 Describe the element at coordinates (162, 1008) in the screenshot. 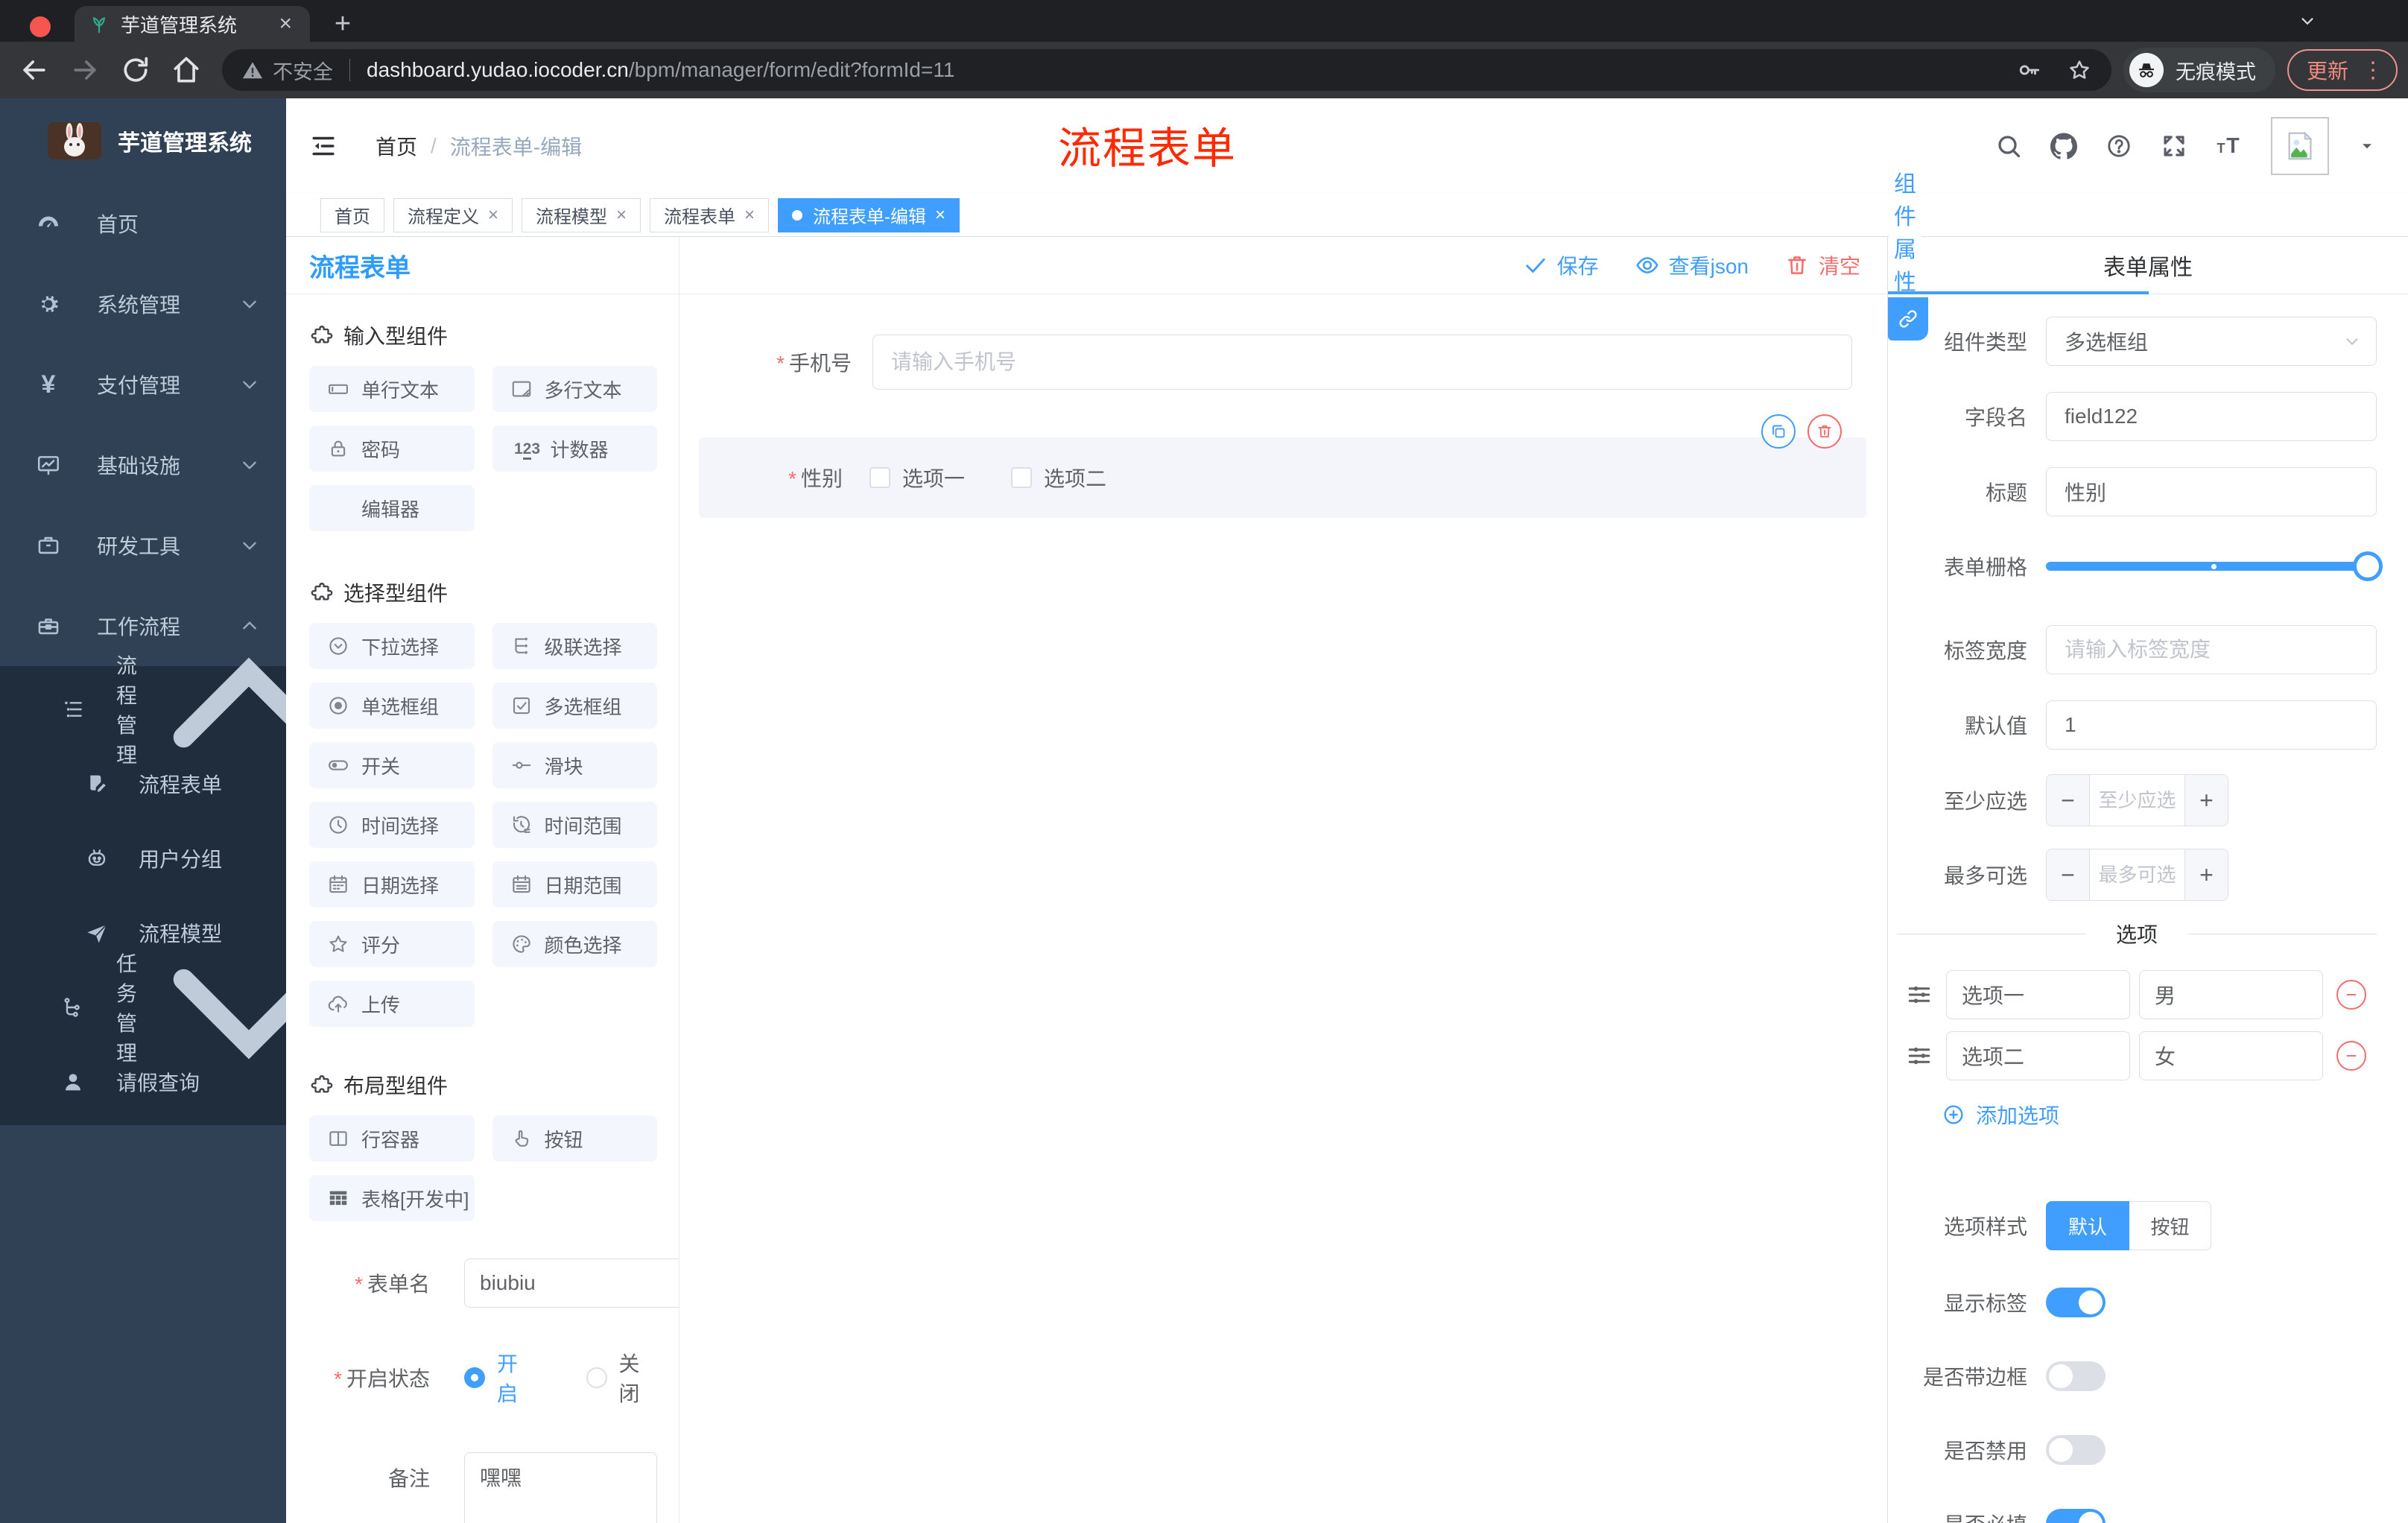

I see `sidebar-item-task-mgmt: 任务管理` at that location.